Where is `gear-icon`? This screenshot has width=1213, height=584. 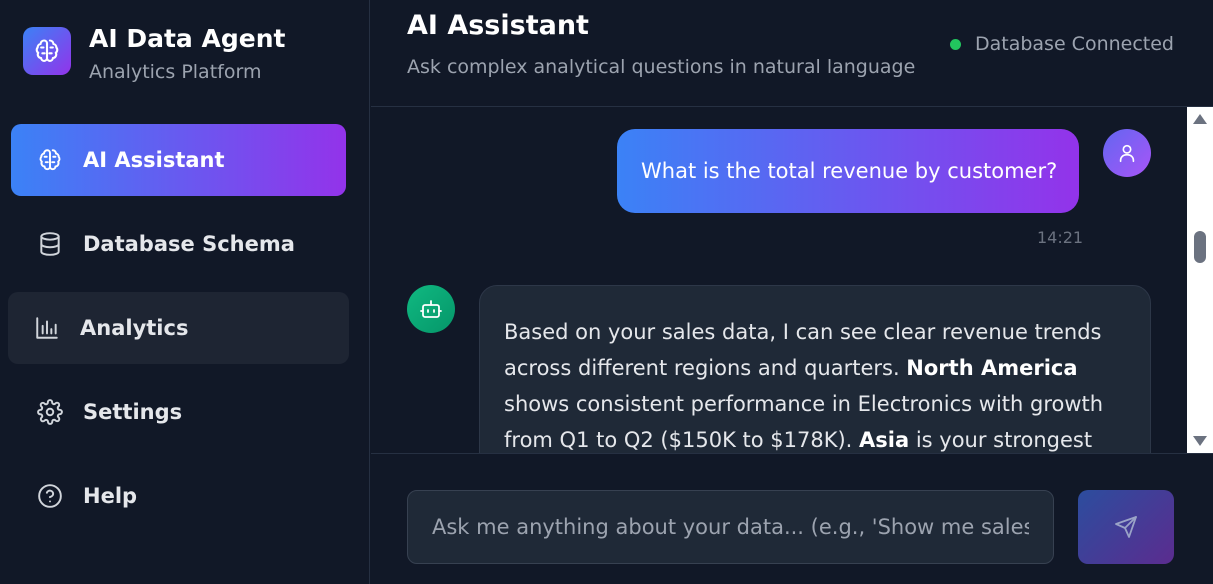
gear-icon is located at coordinates (50, 412).